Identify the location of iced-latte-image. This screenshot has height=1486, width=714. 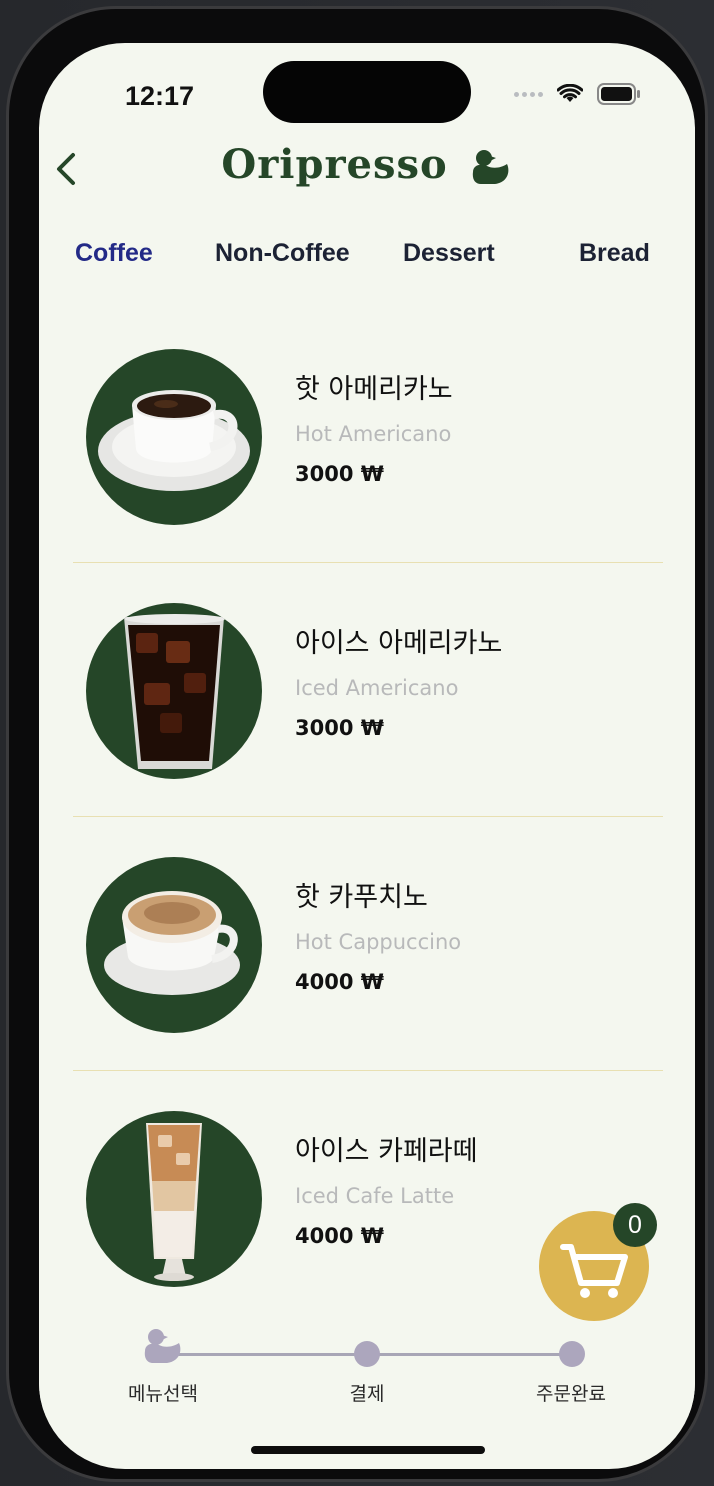
(174, 1199).